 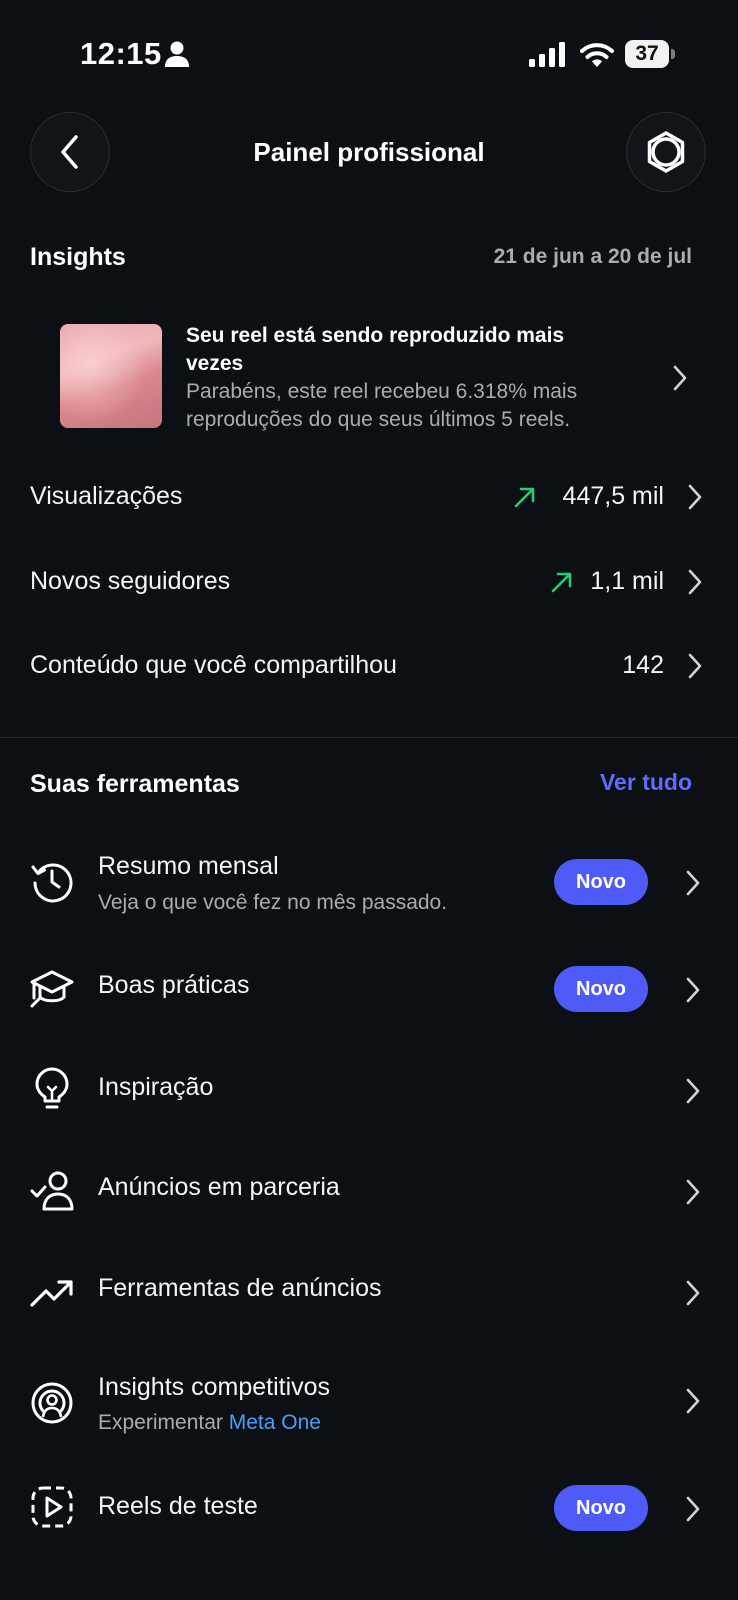 What do you see at coordinates (160, 1422) in the screenshot?
I see `tool-subtitle-prefix: Experimentar` at bounding box center [160, 1422].